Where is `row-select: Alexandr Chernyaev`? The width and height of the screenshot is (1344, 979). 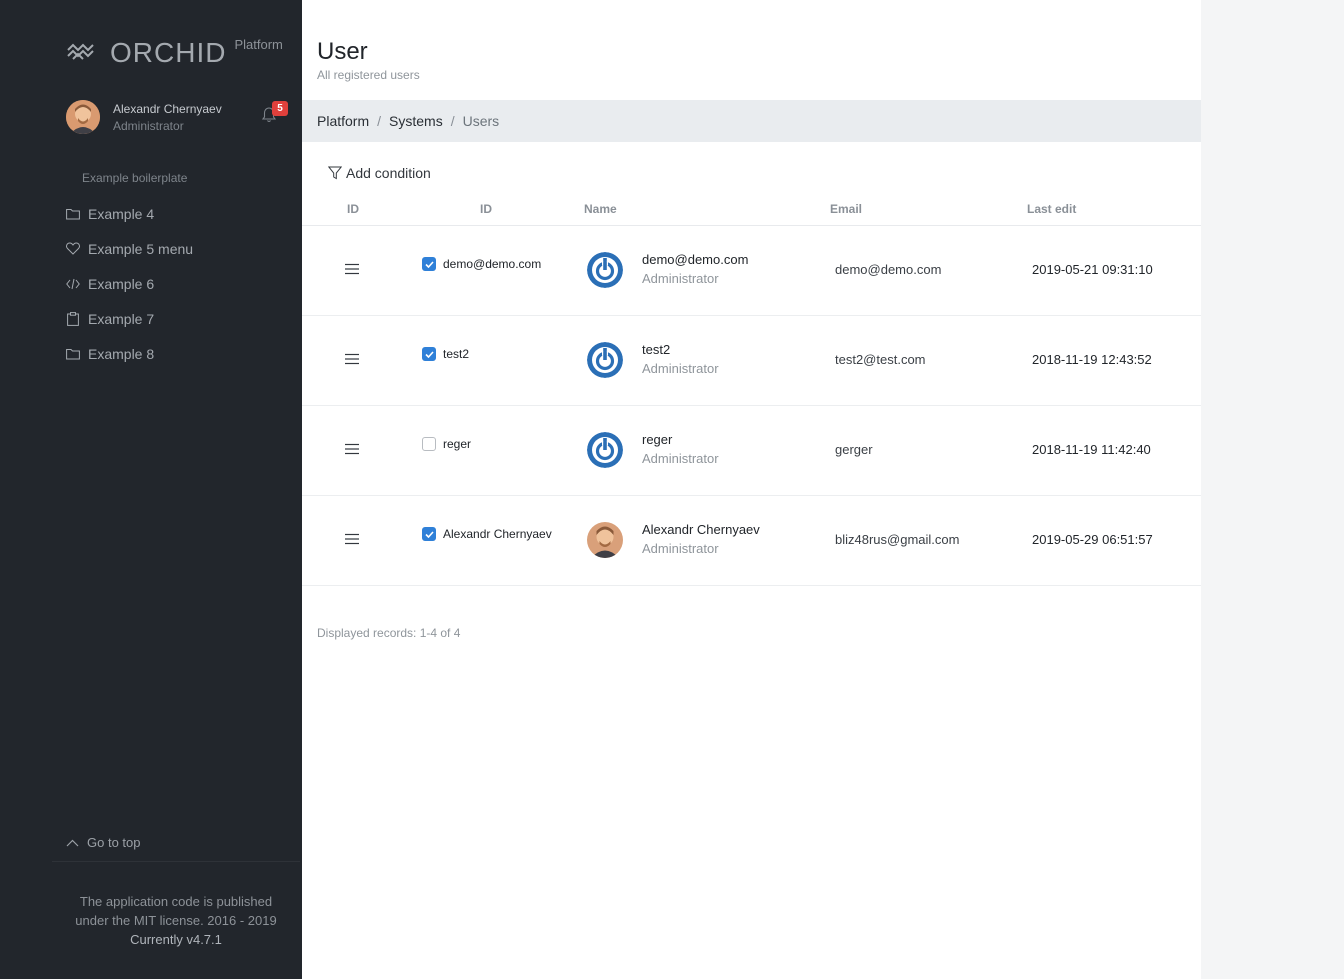
row-select: Alexandr Chernyaev is located at coordinates (487, 534).